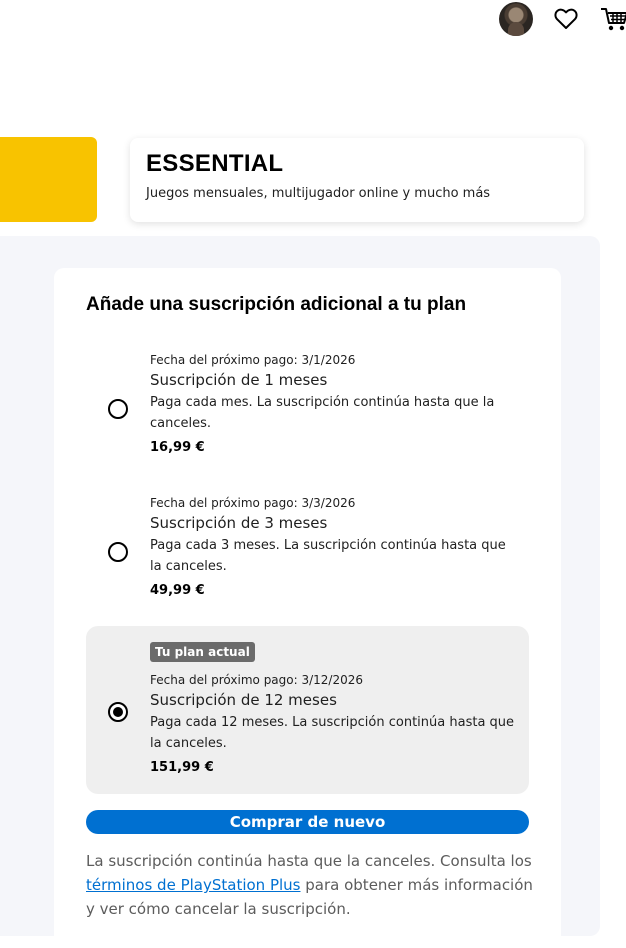  What do you see at coordinates (253, 360) in the screenshot?
I see `next-payment-date: Fecha del próximo pago: 3/1/2026` at bounding box center [253, 360].